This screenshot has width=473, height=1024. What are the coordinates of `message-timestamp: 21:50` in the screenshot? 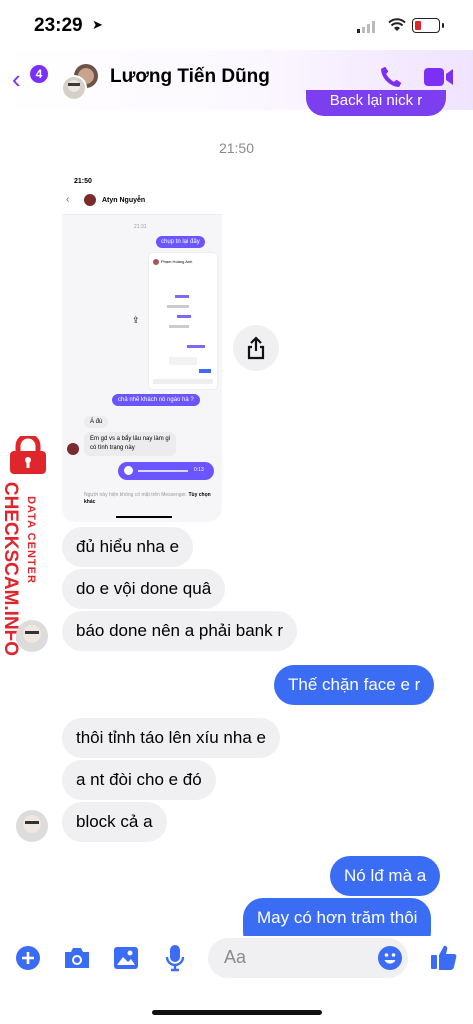 It's located at (236, 148).